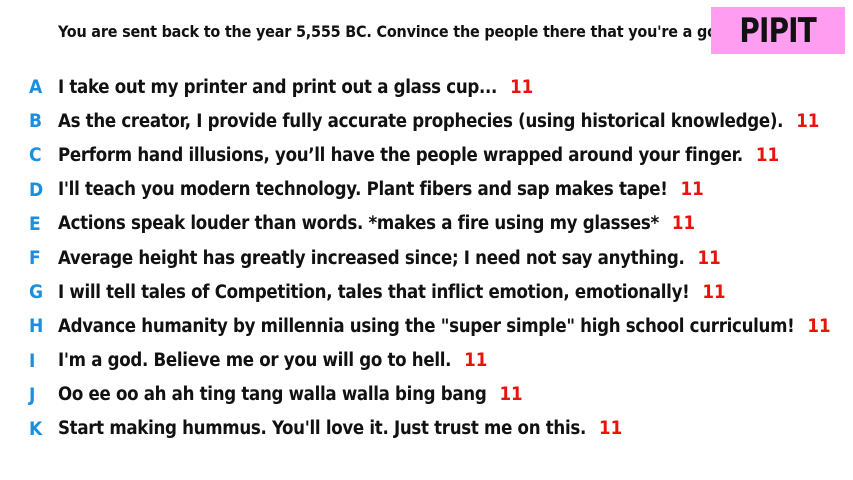 Image resolution: width=853 pixels, height=480 pixels. I want to click on answer-letter: A, so click(36, 87).